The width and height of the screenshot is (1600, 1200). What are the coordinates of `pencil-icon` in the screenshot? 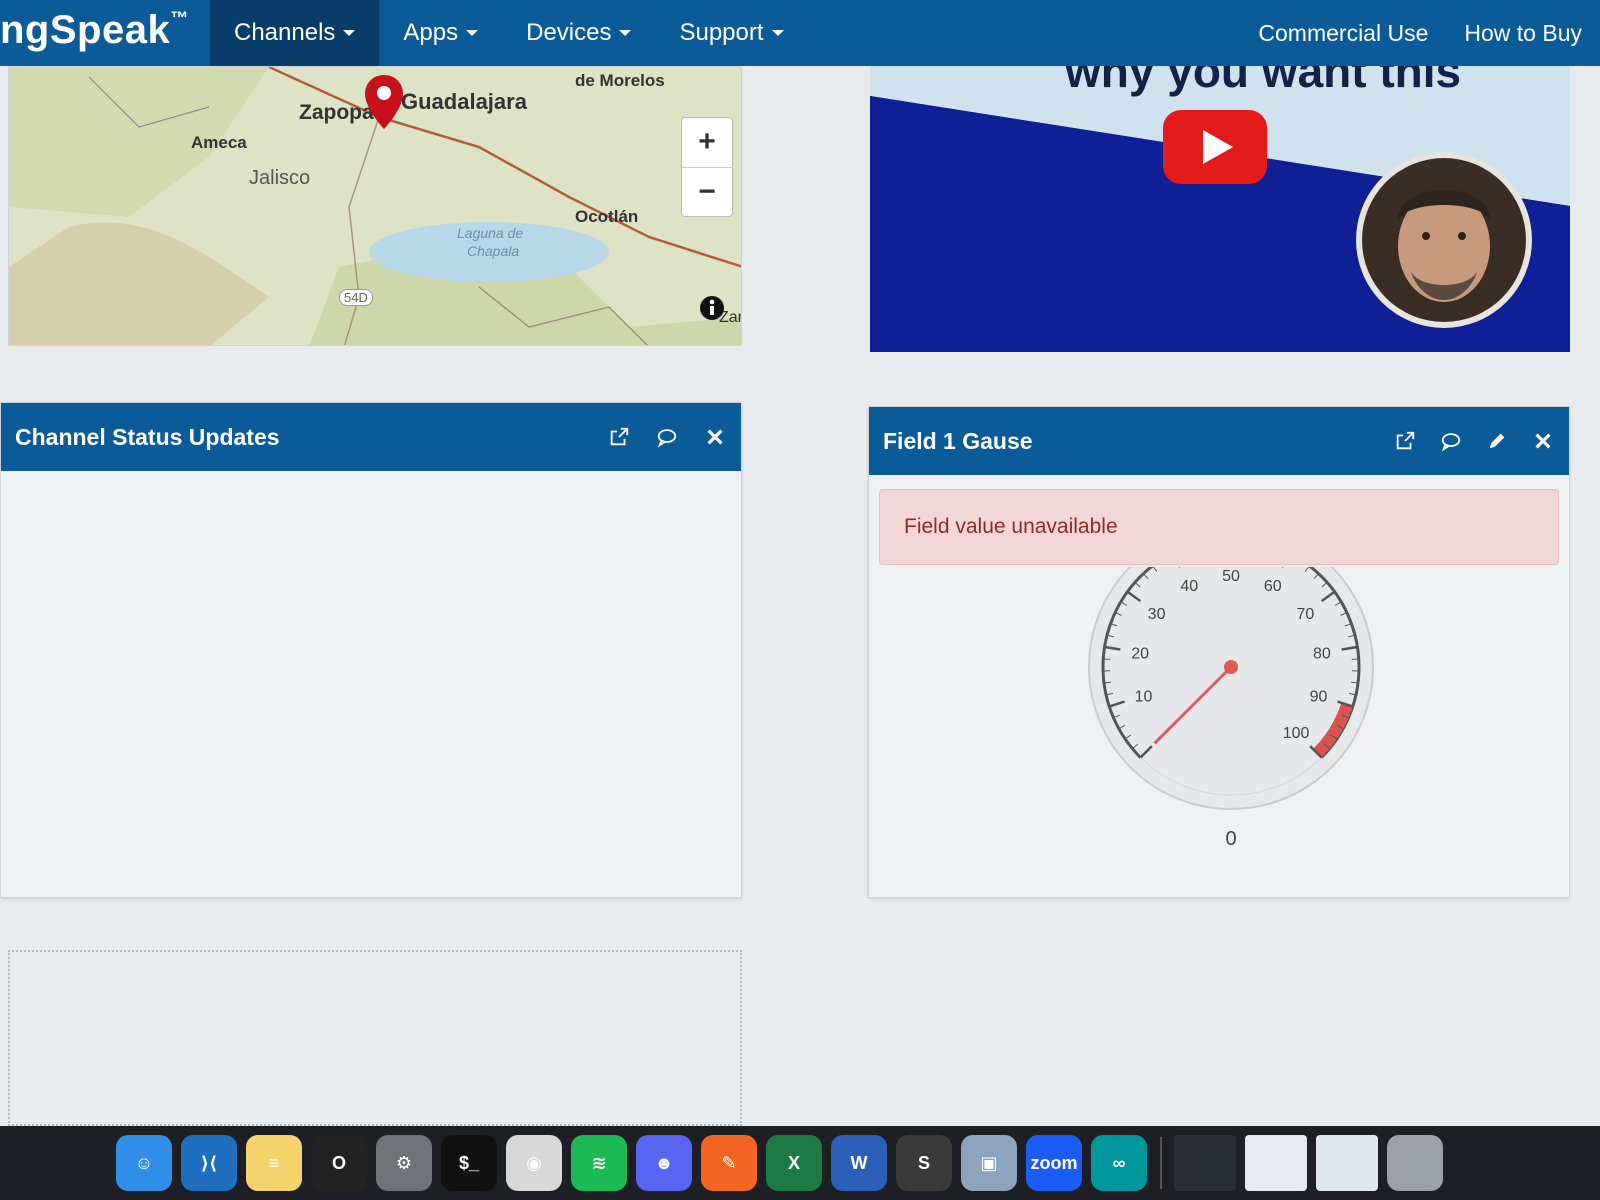 It's located at (1497, 441).